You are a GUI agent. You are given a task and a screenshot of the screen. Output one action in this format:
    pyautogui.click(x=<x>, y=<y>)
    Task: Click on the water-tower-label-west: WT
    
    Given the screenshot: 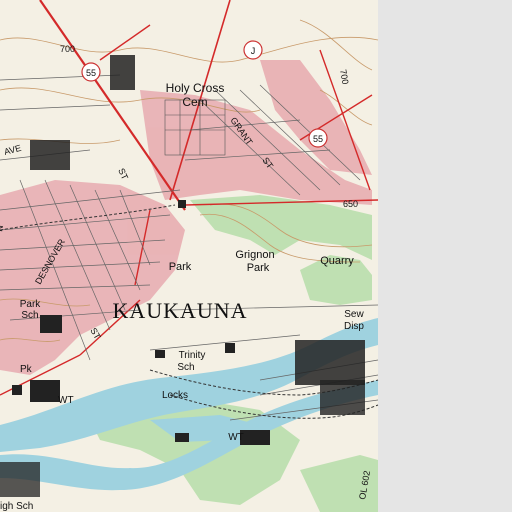 What is the action you would take?
    pyautogui.click(x=66, y=400)
    